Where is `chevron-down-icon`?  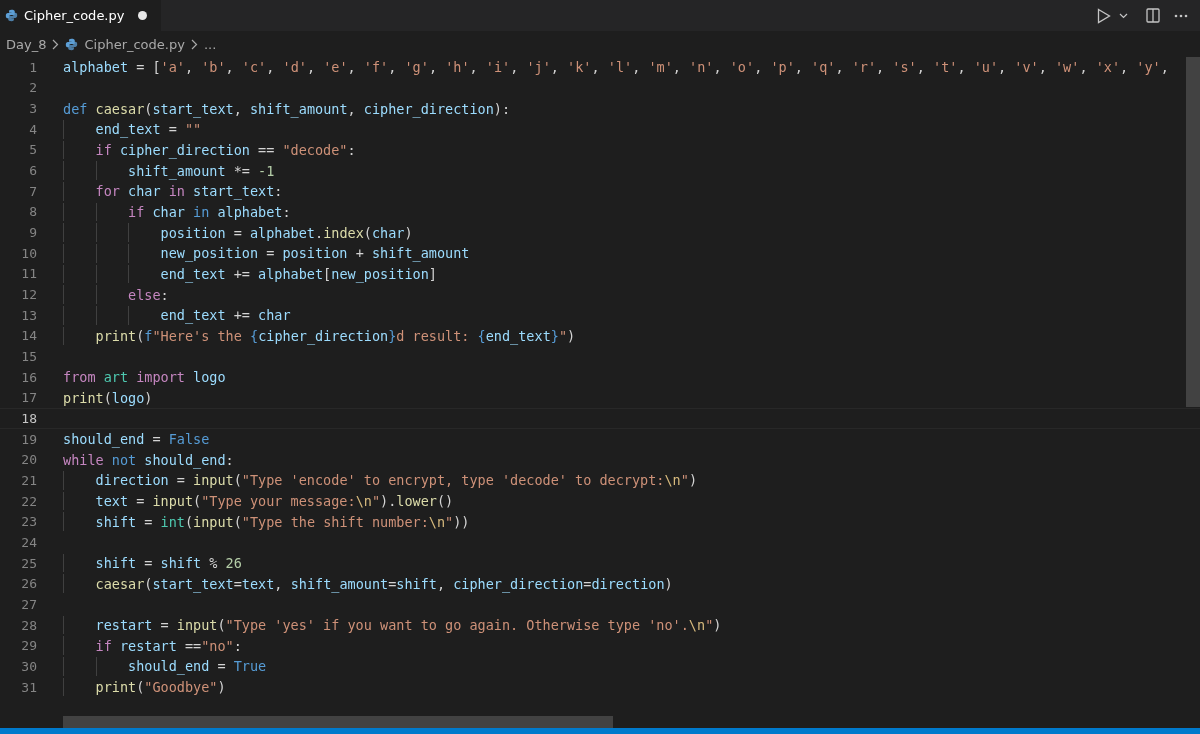 chevron-down-icon is located at coordinates (1123, 15).